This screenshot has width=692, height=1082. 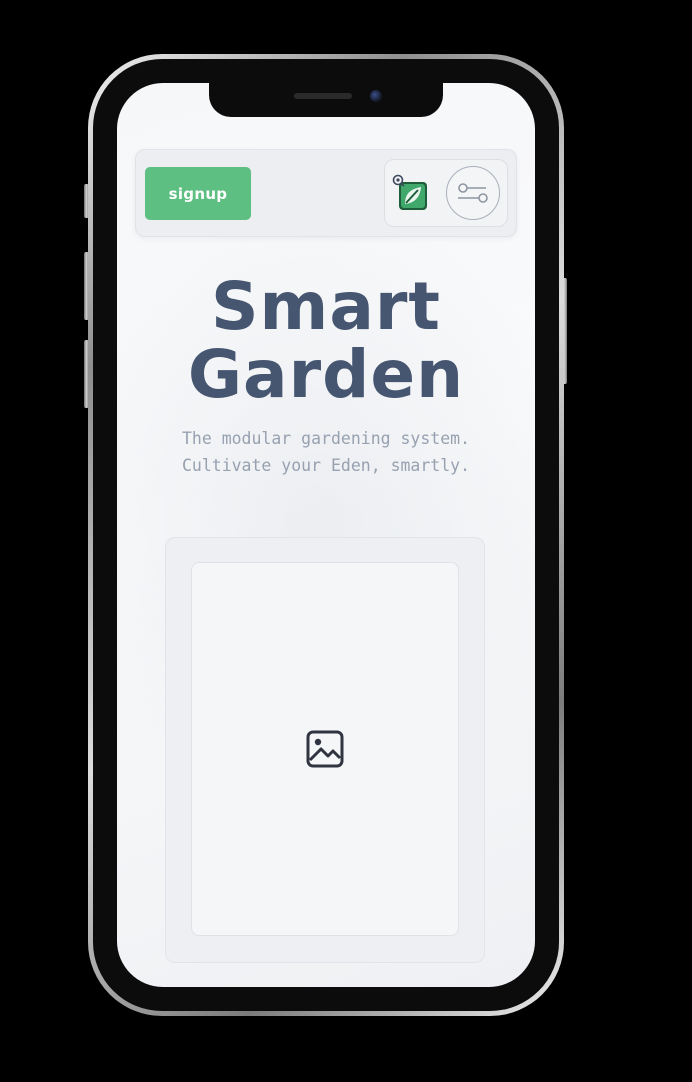 What do you see at coordinates (326, 438) in the screenshot?
I see `hero-subtitle-line-1: The modular gardening system.` at bounding box center [326, 438].